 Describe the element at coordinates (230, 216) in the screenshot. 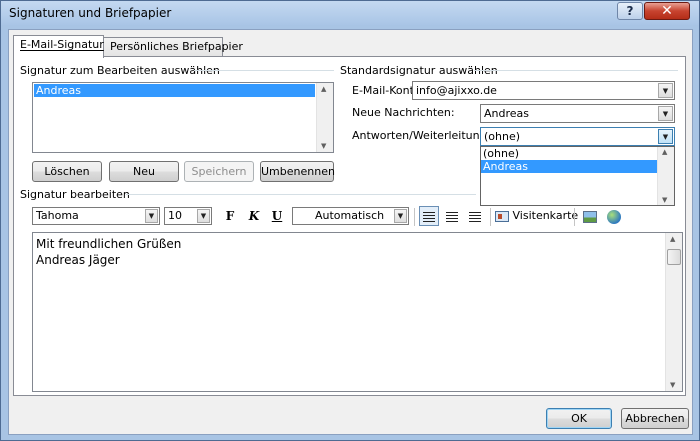

I see `bold-button: F` at that location.